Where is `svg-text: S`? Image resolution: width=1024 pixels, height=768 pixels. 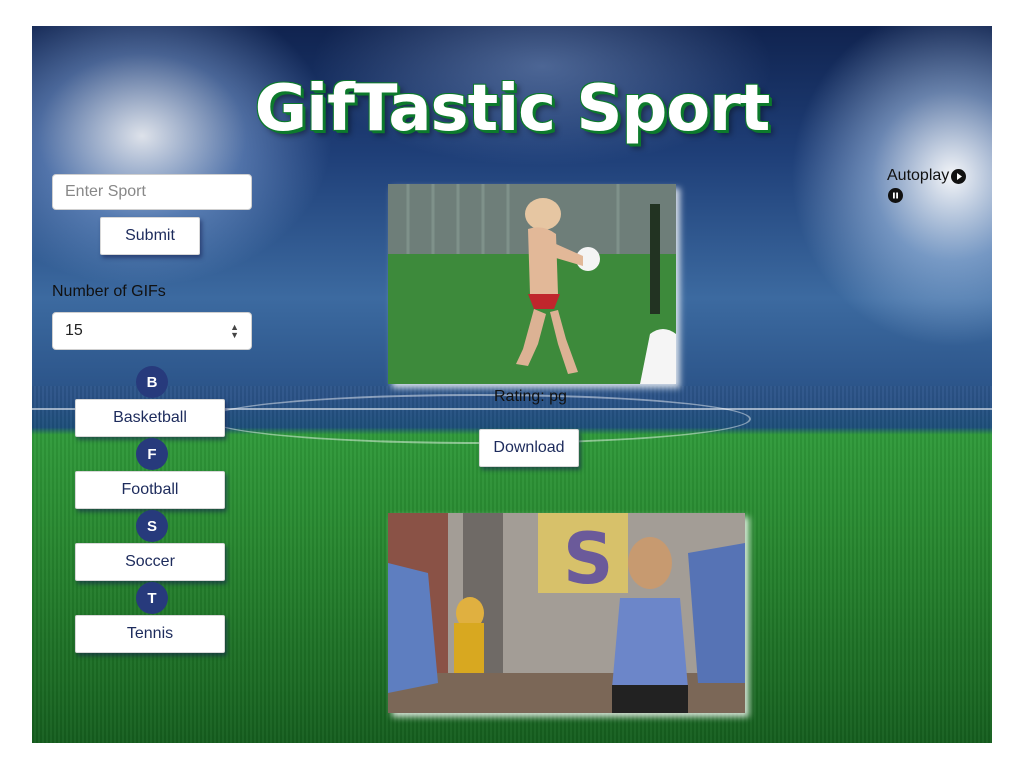
svg-text: S is located at coordinates (588, 559).